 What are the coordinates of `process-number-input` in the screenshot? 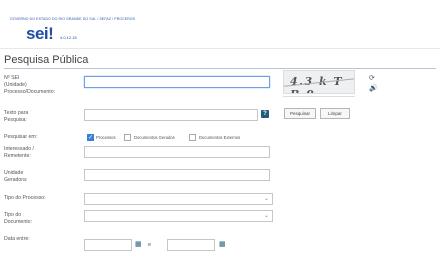 It's located at (177, 82).